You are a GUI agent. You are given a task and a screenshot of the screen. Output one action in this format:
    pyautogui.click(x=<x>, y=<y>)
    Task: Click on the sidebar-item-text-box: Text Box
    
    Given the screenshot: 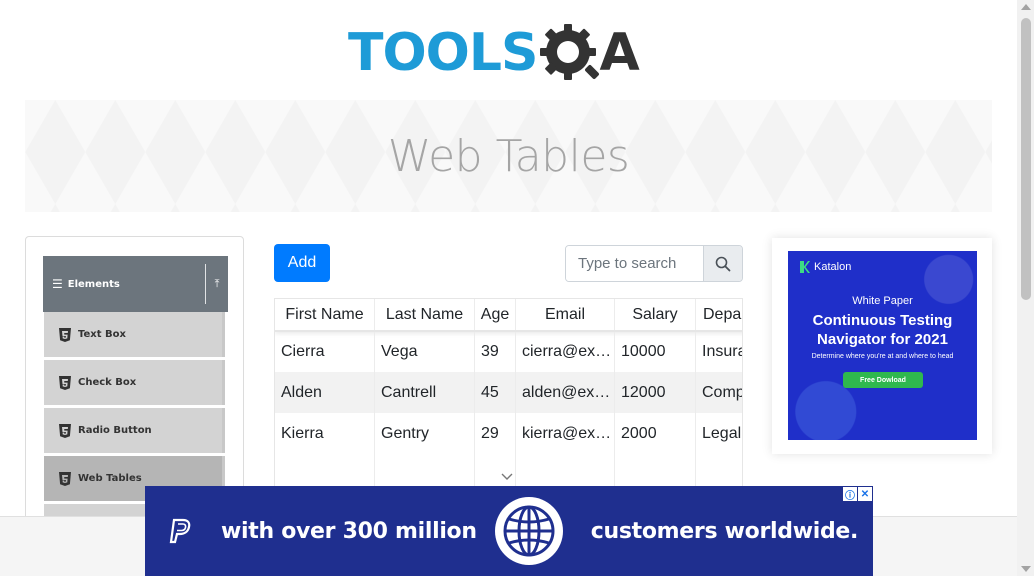 What is the action you would take?
    pyautogui.click(x=134, y=334)
    